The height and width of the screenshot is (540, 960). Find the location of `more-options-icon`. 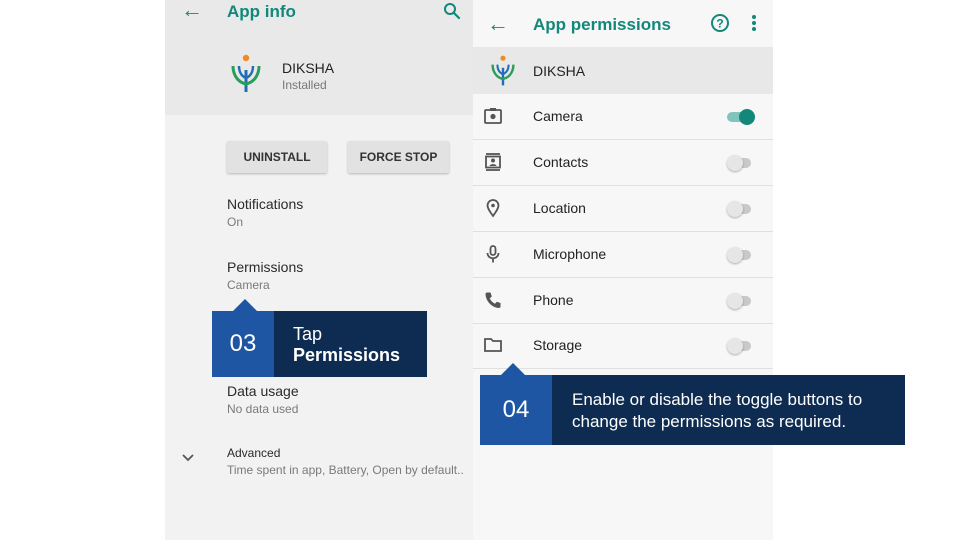

more-options-icon is located at coordinates (754, 23).